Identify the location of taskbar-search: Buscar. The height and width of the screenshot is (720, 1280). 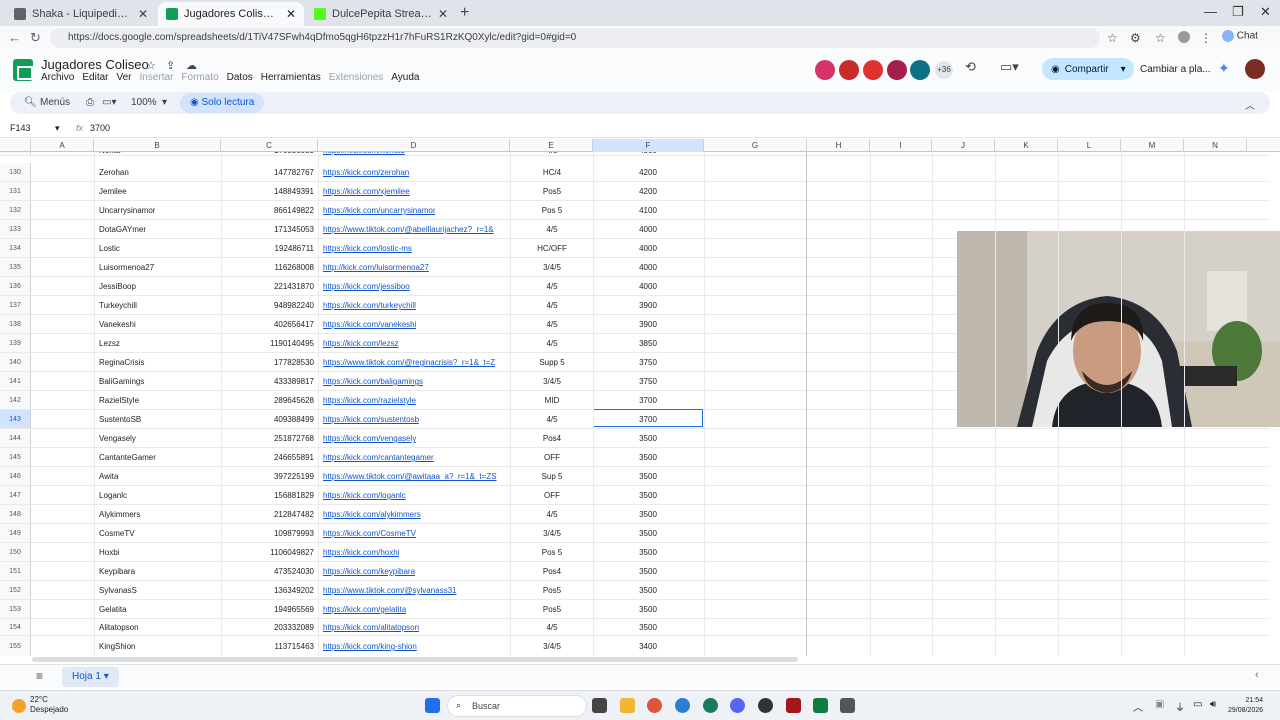
(517, 706).